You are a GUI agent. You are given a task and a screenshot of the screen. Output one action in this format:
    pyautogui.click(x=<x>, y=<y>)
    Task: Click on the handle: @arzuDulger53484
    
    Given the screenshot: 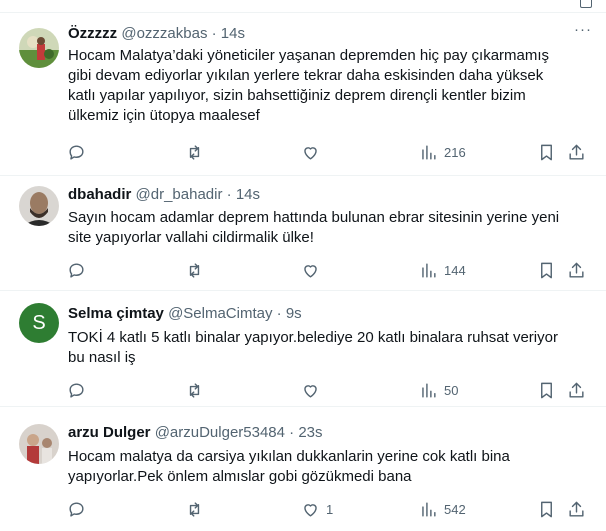 What is the action you would take?
    pyautogui.click(x=220, y=432)
    